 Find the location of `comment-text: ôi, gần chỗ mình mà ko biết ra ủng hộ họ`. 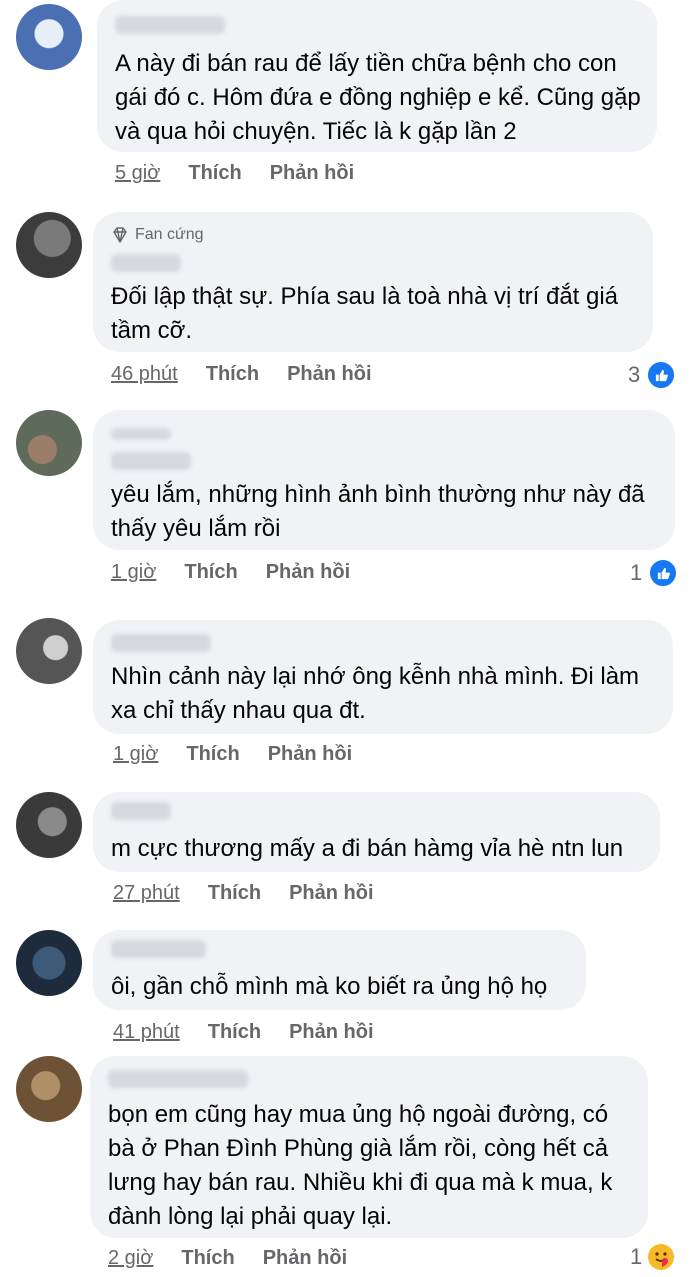

comment-text: ôi, gần chỗ mình mà ko biết ra ủng hộ họ is located at coordinates (329, 986).